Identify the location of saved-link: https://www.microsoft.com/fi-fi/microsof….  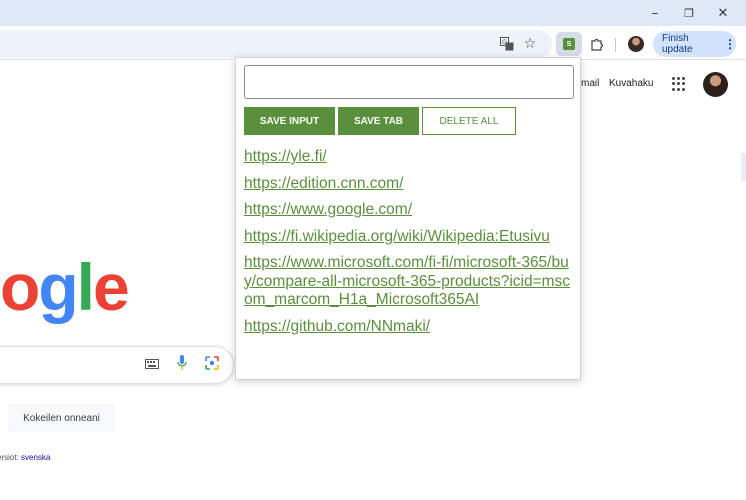
(411, 282).